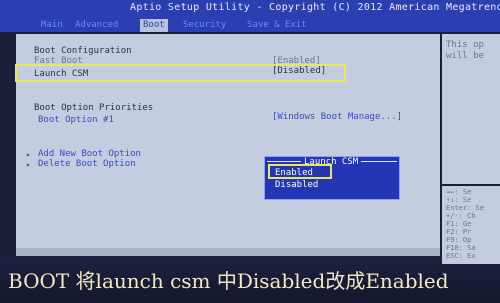 Image resolution: width=500 pixels, height=303 pixels. What do you see at coordinates (228, 281) in the screenshot?
I see `instruction-caption: BOOT 将launch csm 中Disabled改成Enabled` at bounding box center [228, 281].